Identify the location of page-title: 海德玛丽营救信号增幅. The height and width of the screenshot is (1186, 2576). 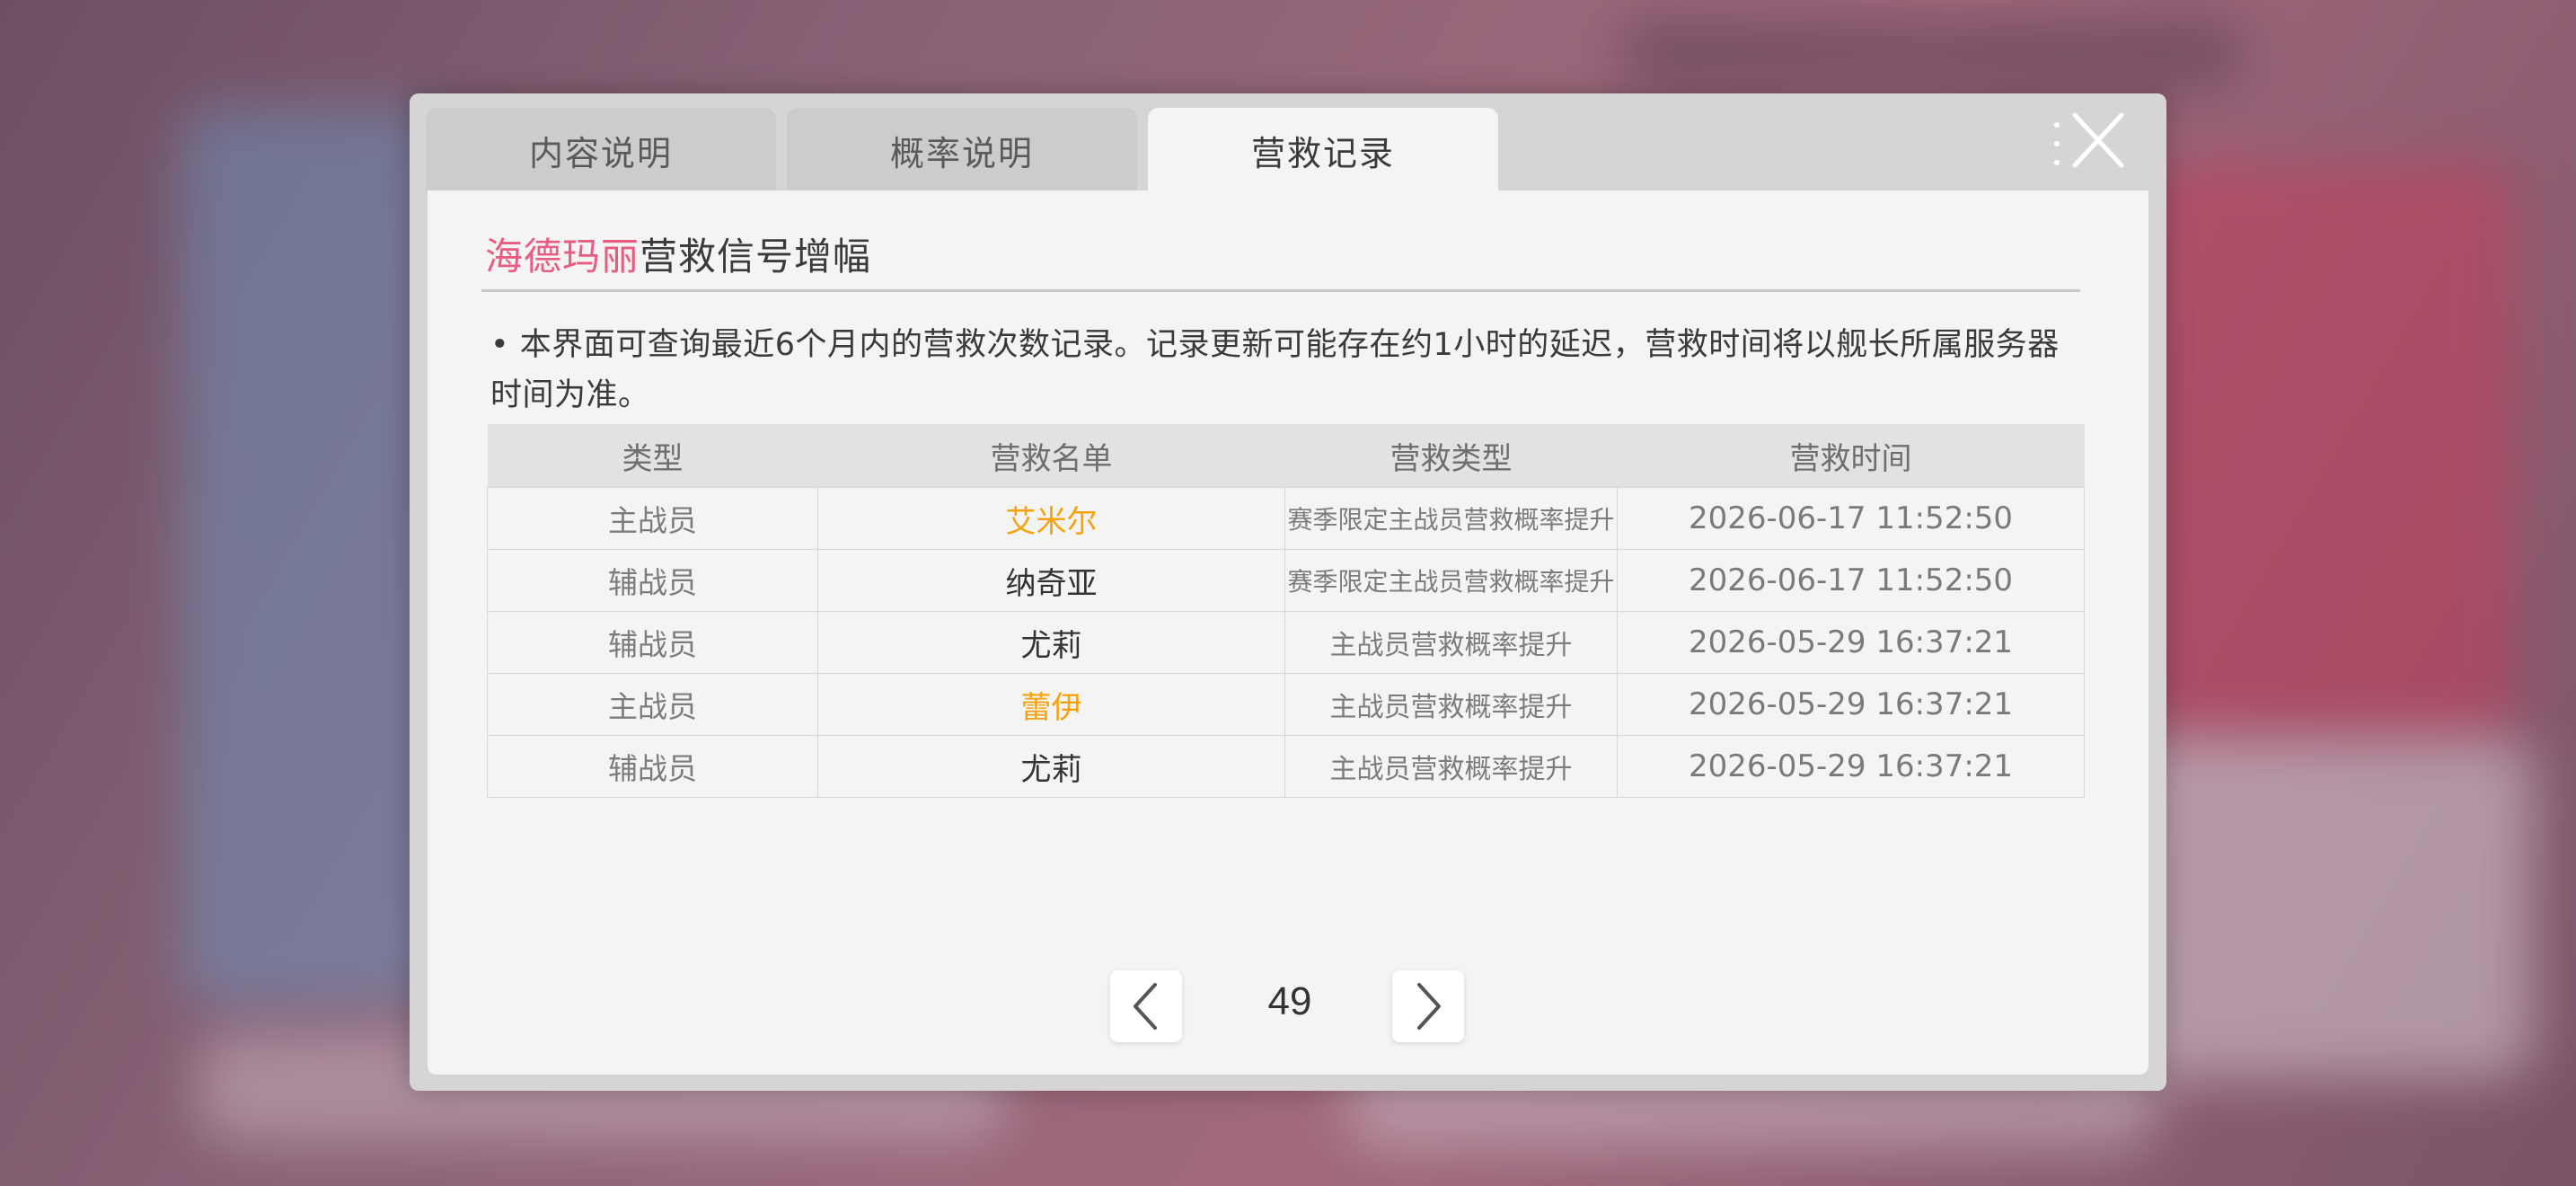
(678, 253).